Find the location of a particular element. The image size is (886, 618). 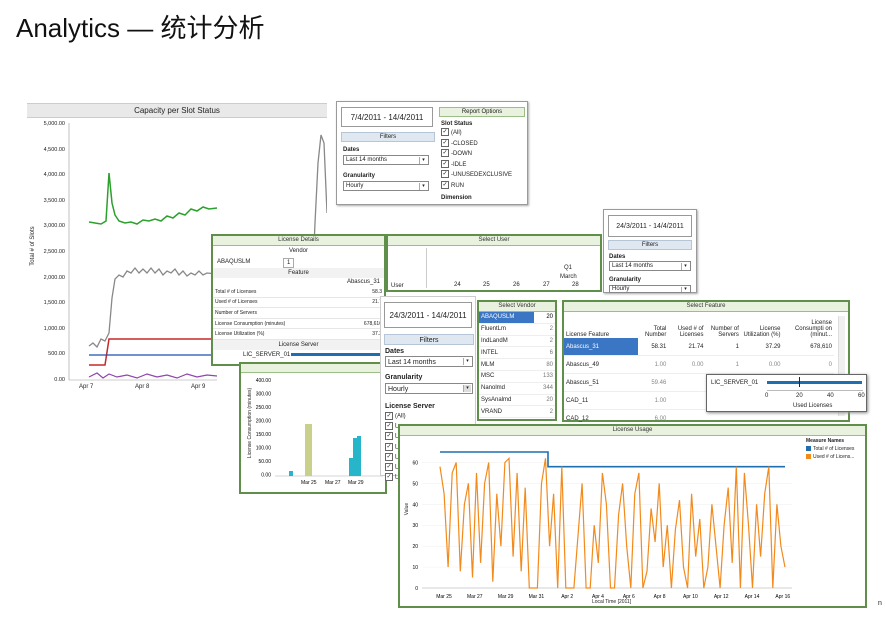

capacity-series-red is located at coordinates (153, 352).